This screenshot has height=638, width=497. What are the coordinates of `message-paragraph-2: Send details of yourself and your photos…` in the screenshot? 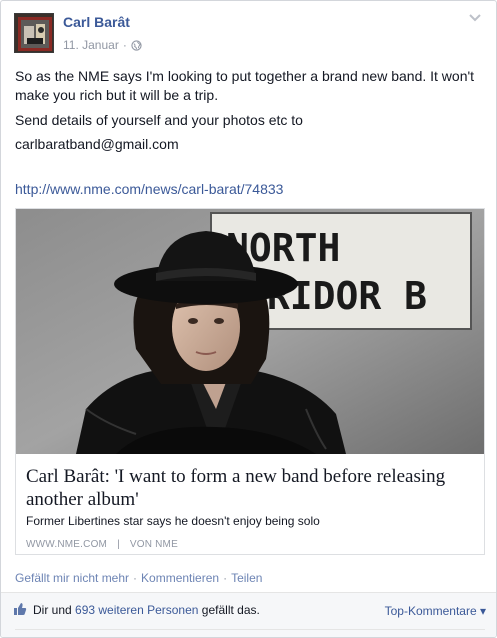 It's located at (159, 120).